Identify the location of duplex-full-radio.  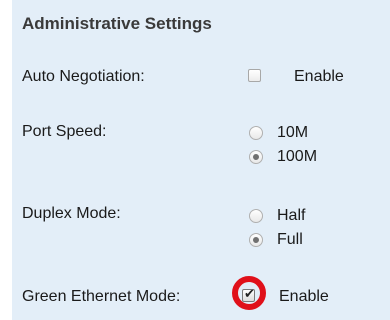
(256, 240).